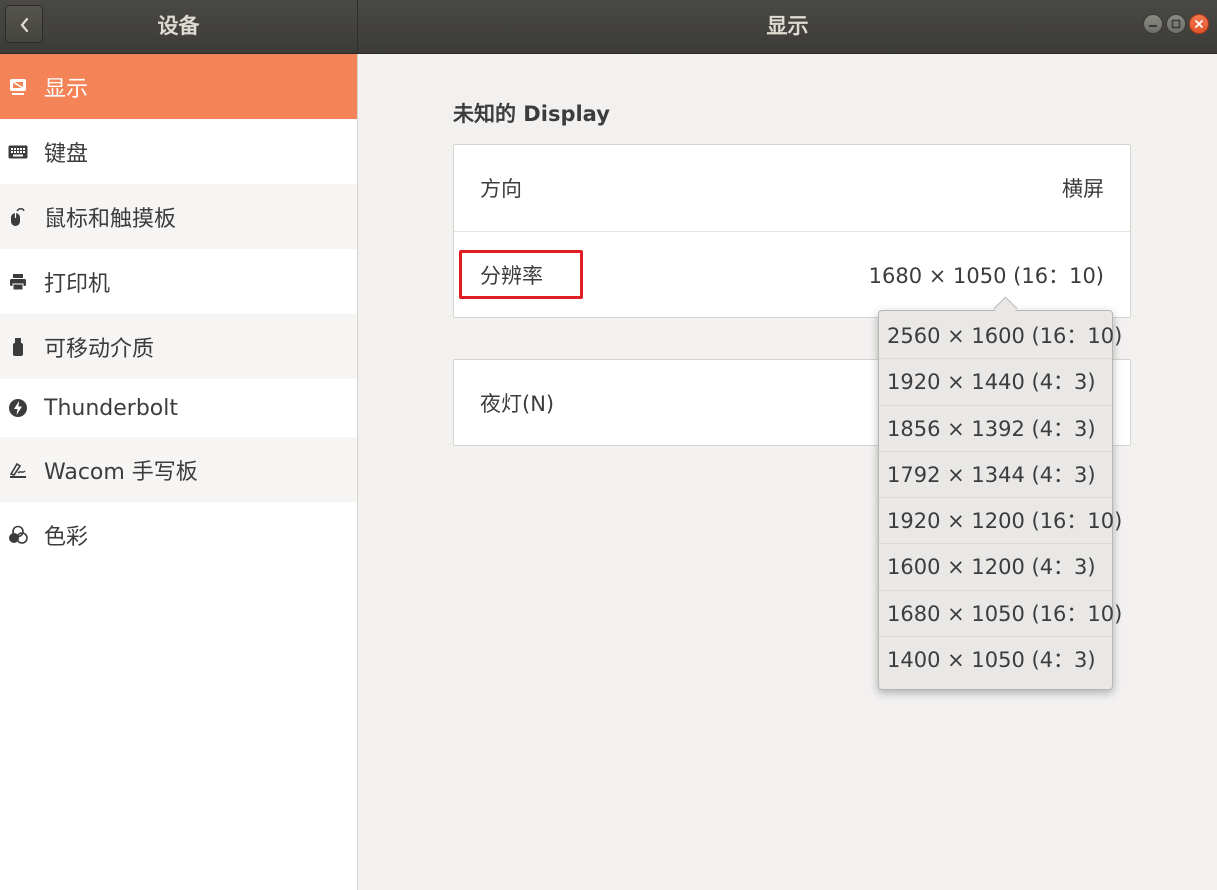 Image resolution: width=1217 pixels, height=890 pixels. What do you see at coordinates (18, 408) in the screenshot?
I see `thunderbolt-icon` at bounding box center [18, 408].